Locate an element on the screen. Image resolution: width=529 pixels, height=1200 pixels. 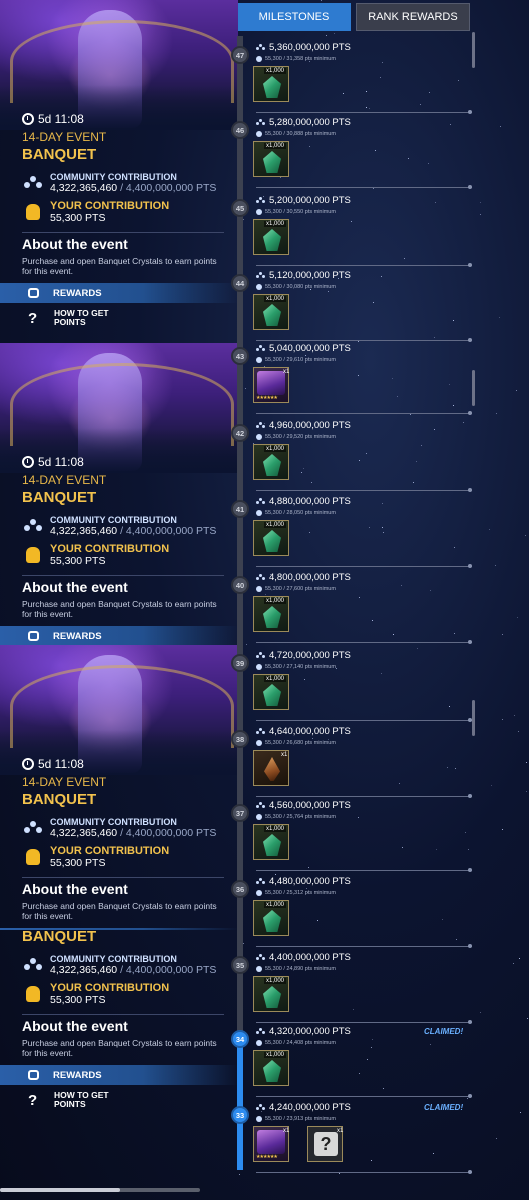
event-hero-art is located at coordinates (119, 408).